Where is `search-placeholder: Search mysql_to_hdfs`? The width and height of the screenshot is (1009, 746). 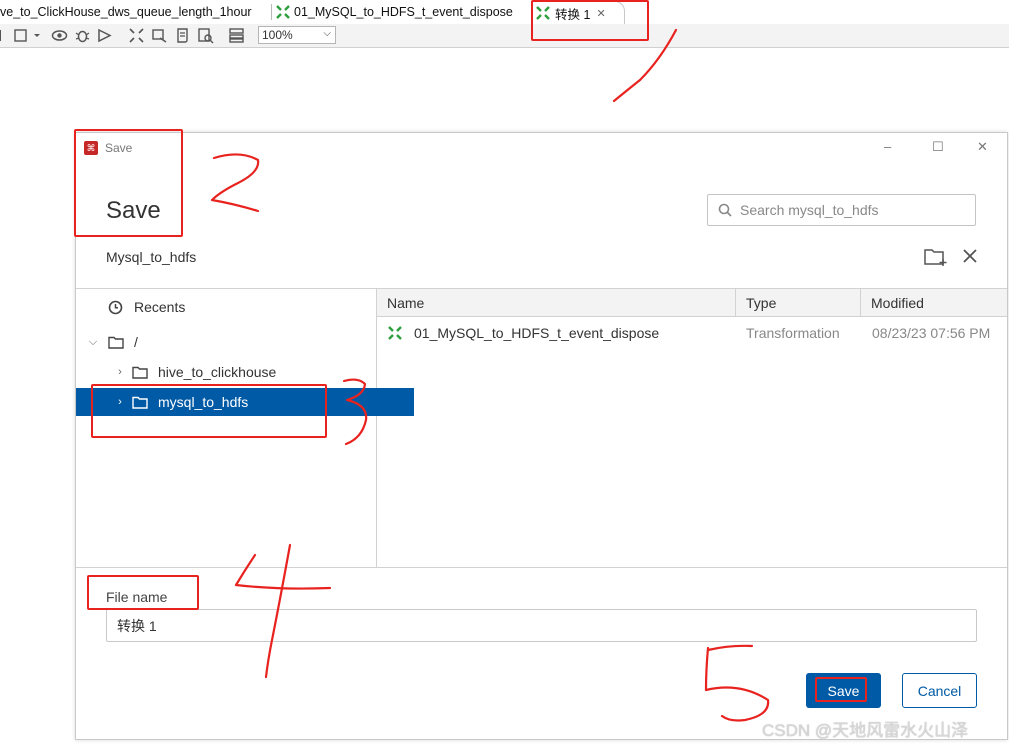
search-placeholder: Search mysql_to_hdfs is located at coordinates (809, 210).